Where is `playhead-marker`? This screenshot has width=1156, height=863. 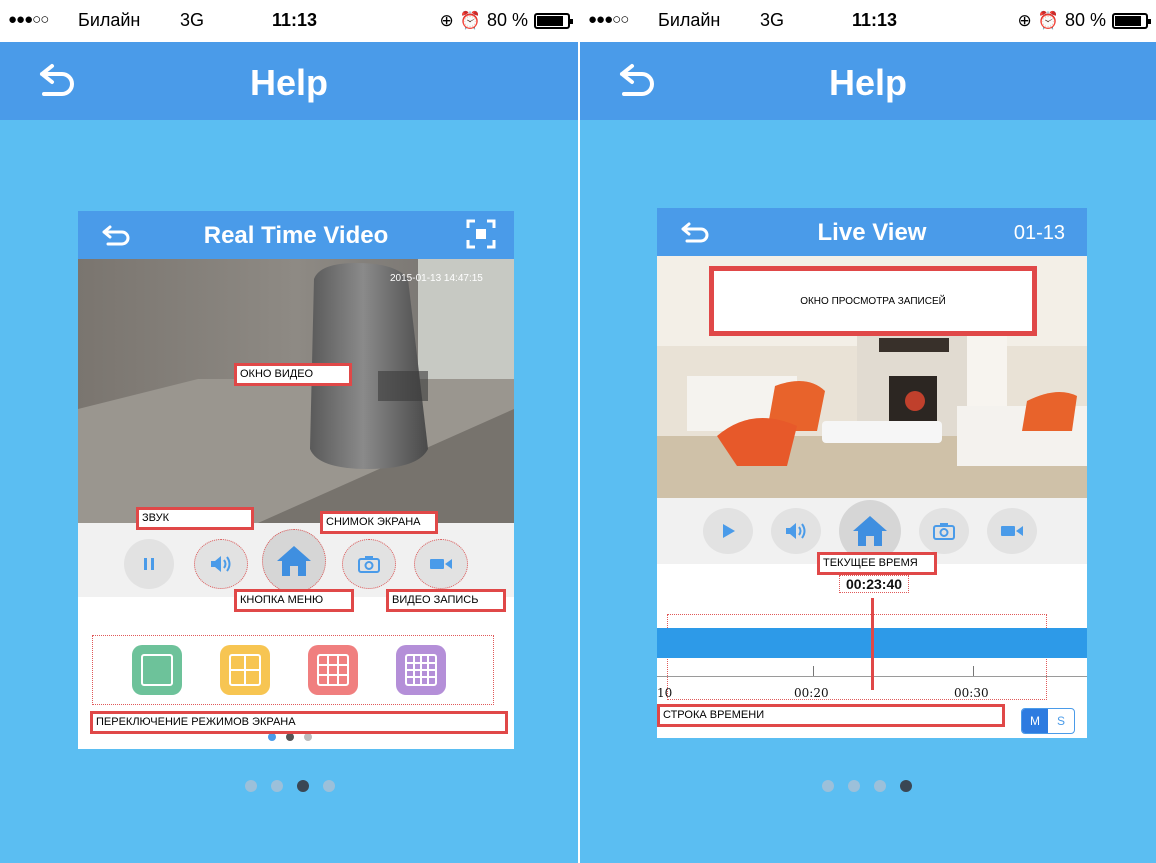 playhead-marker is located at coordinates (872, 644).